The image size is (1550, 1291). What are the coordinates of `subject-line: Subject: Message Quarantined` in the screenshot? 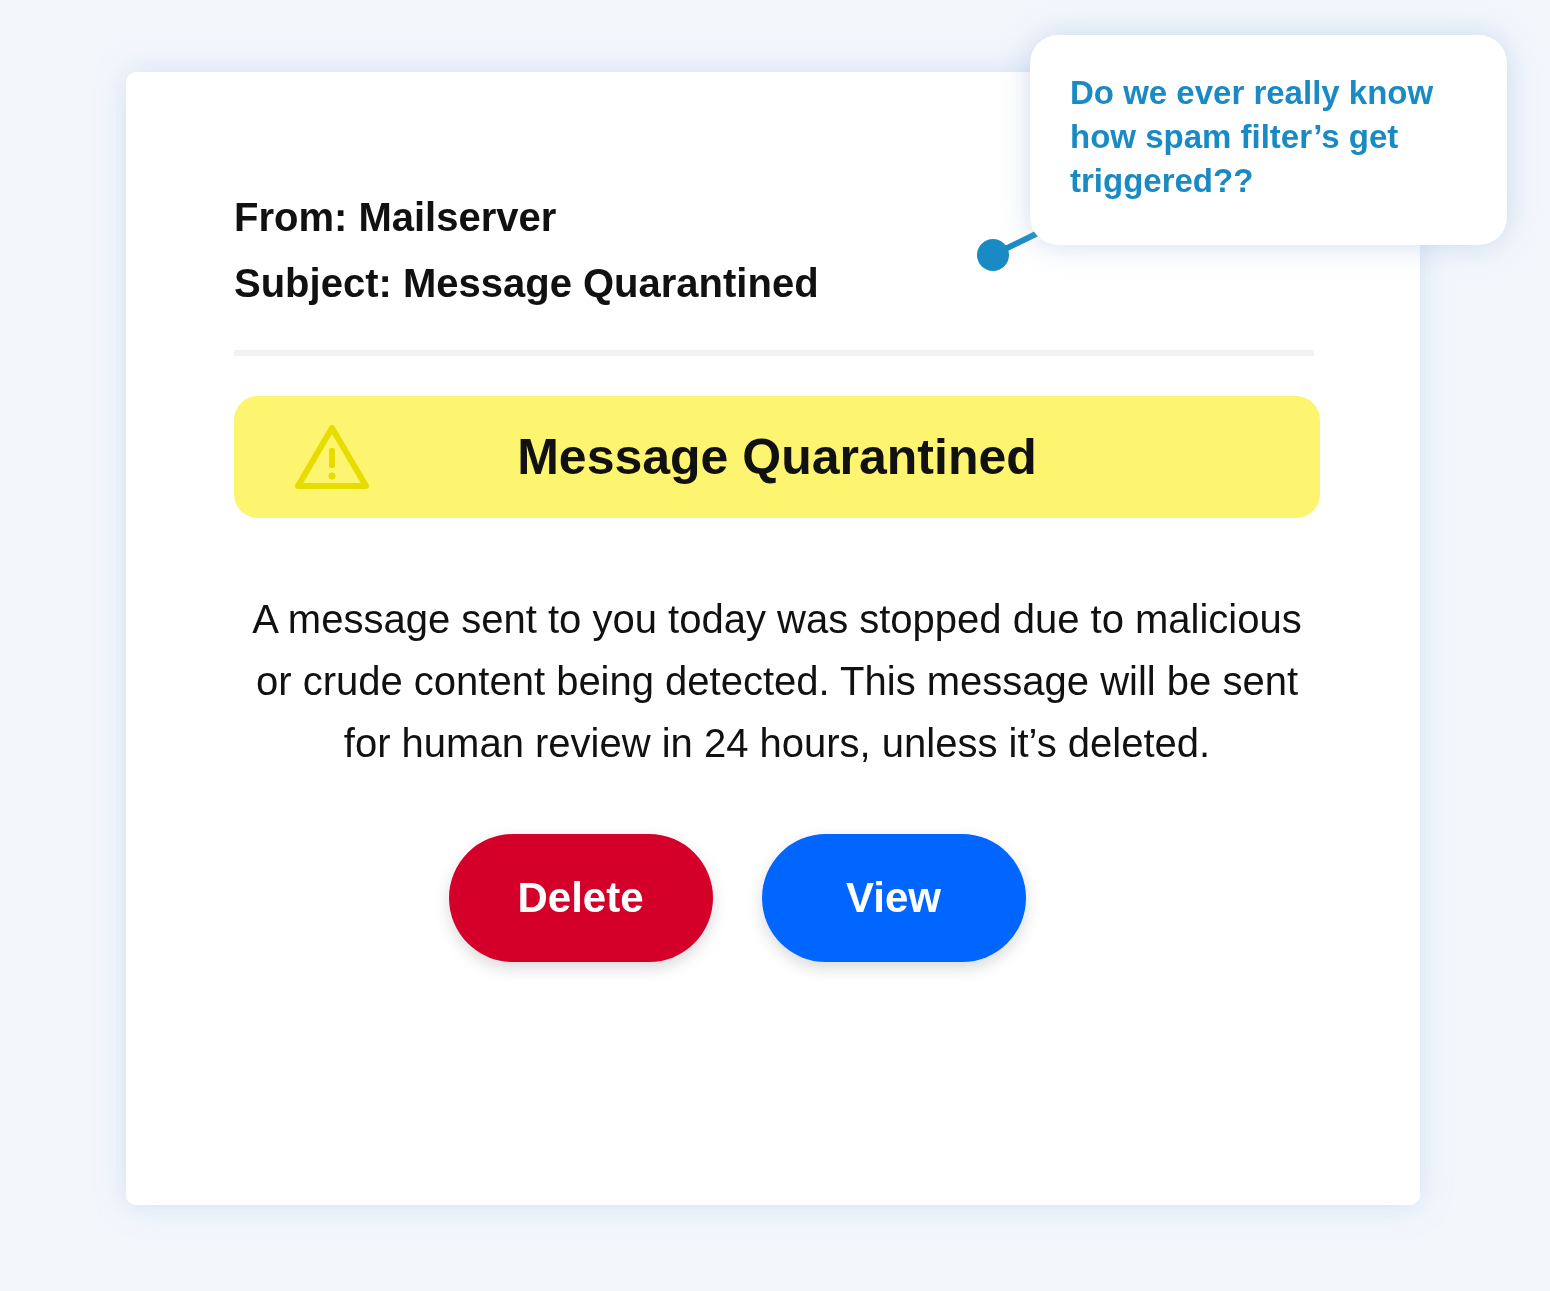 It's located at (526, 283).